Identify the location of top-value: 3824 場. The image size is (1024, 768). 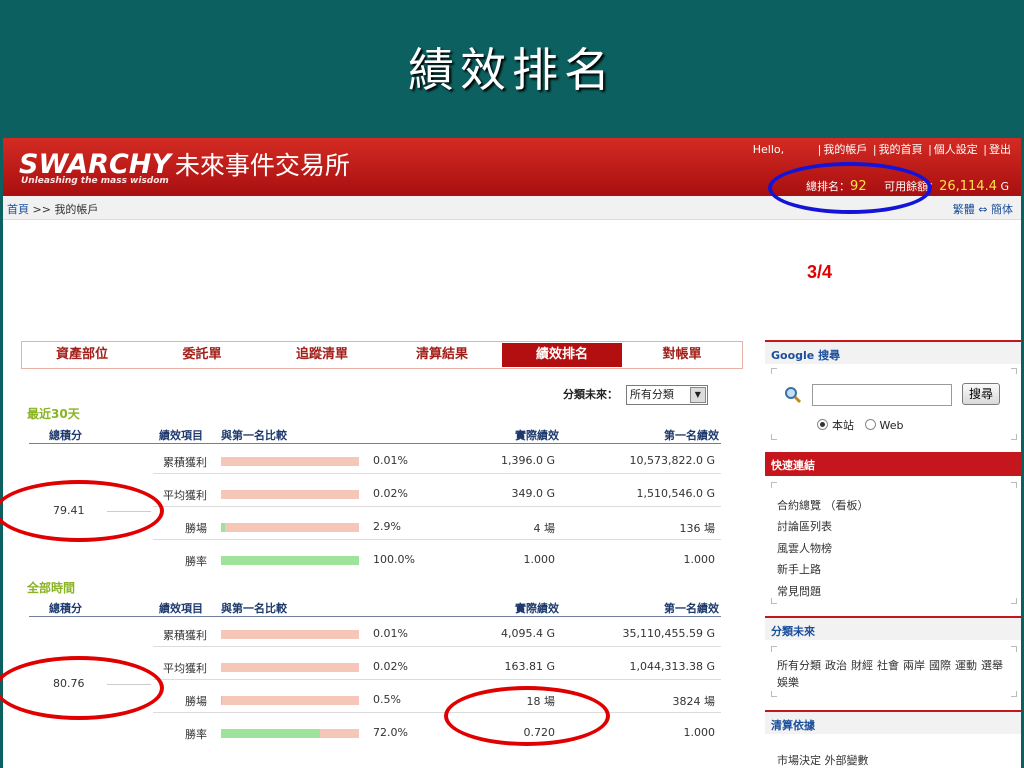
(694, 701).